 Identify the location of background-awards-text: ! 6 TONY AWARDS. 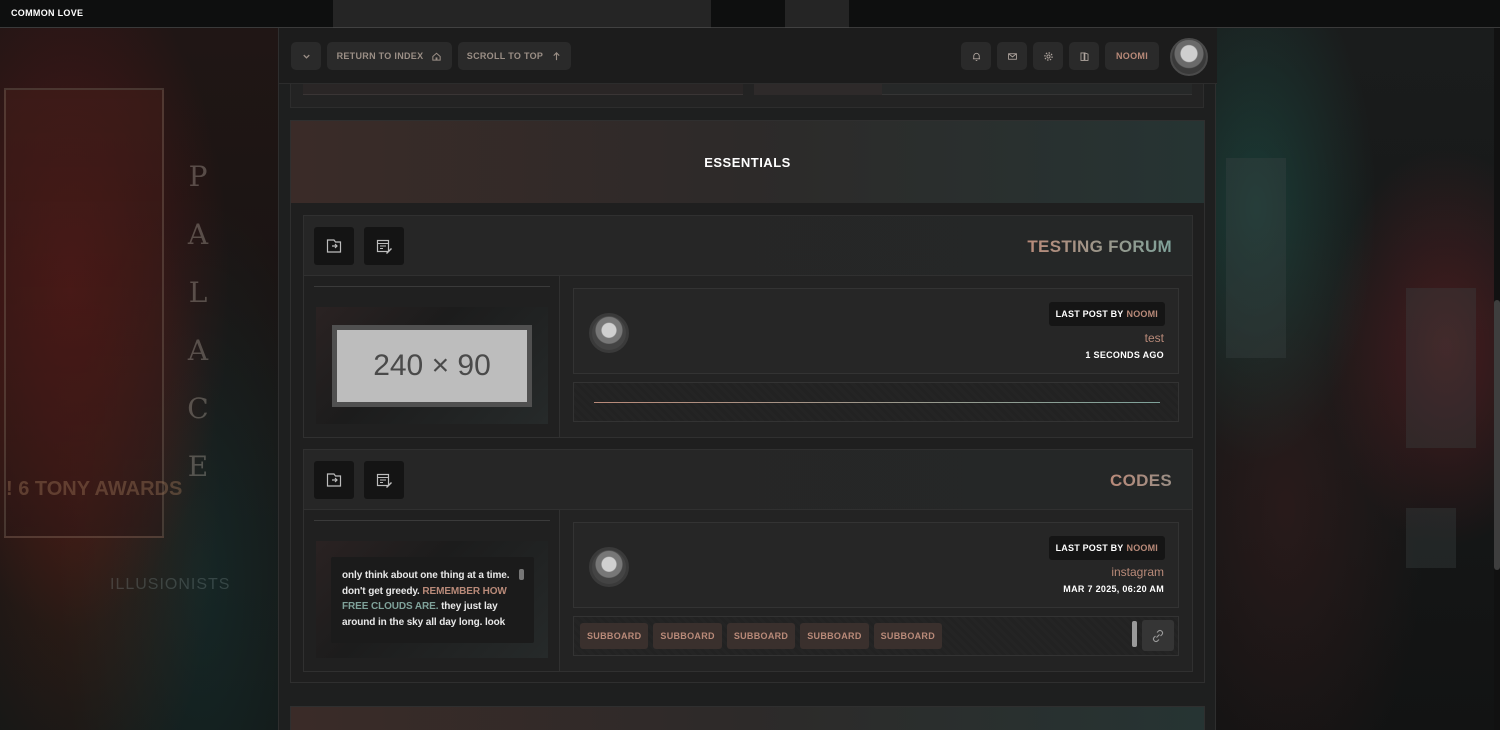
(94, 489).